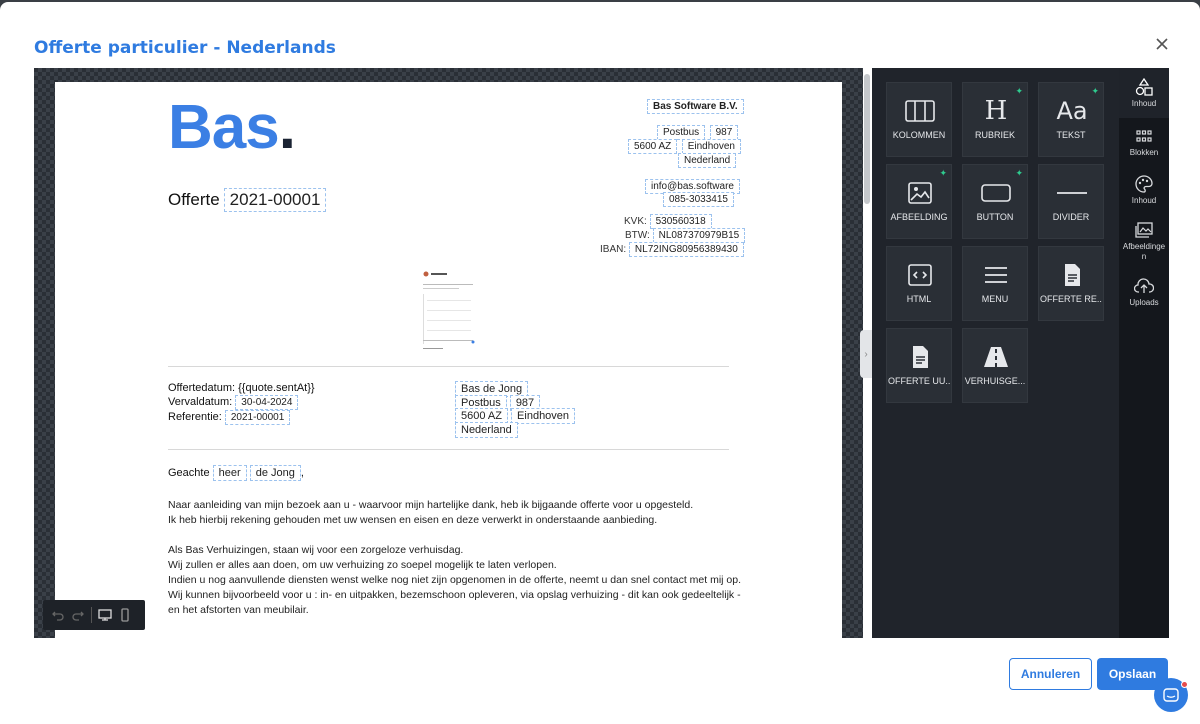 Image resolution: width=1200 pixels, height=724 pixels. I want to click on sidebar-item-stijl: Inhoud, so click(1144, 190).